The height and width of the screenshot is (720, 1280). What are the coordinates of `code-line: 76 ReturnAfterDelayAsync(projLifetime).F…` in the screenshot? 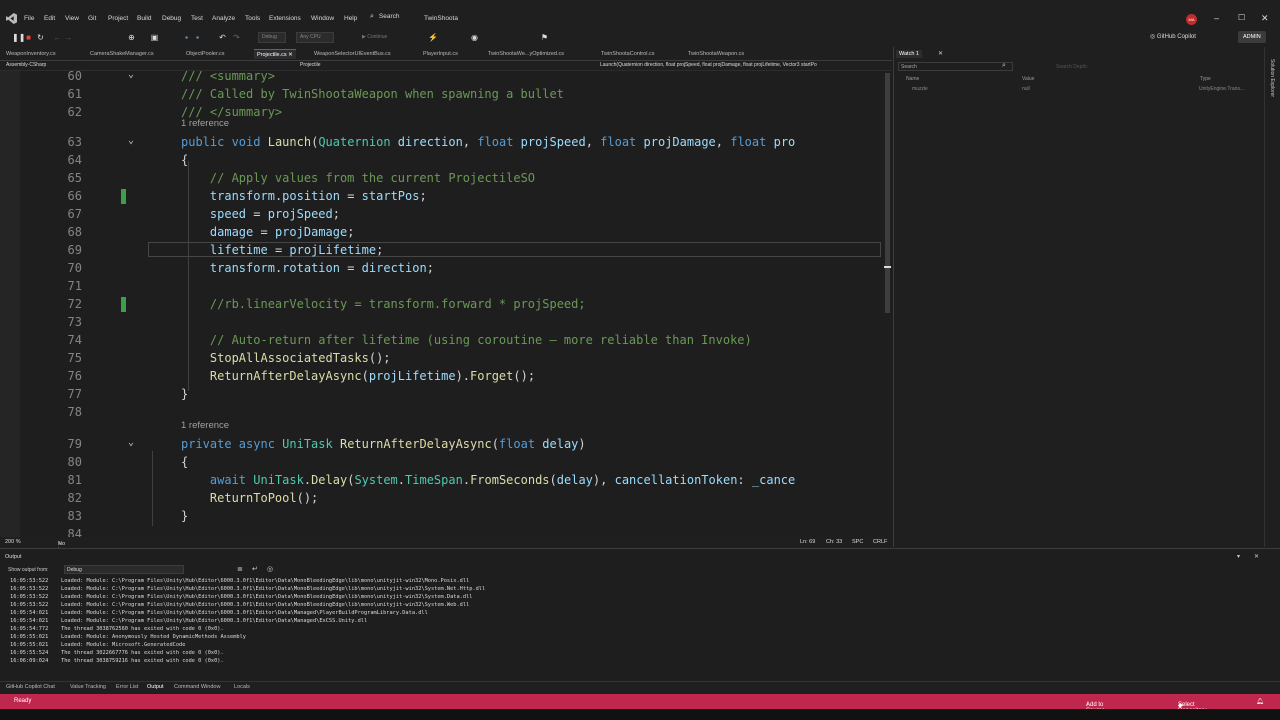 It's located at (446, 376).